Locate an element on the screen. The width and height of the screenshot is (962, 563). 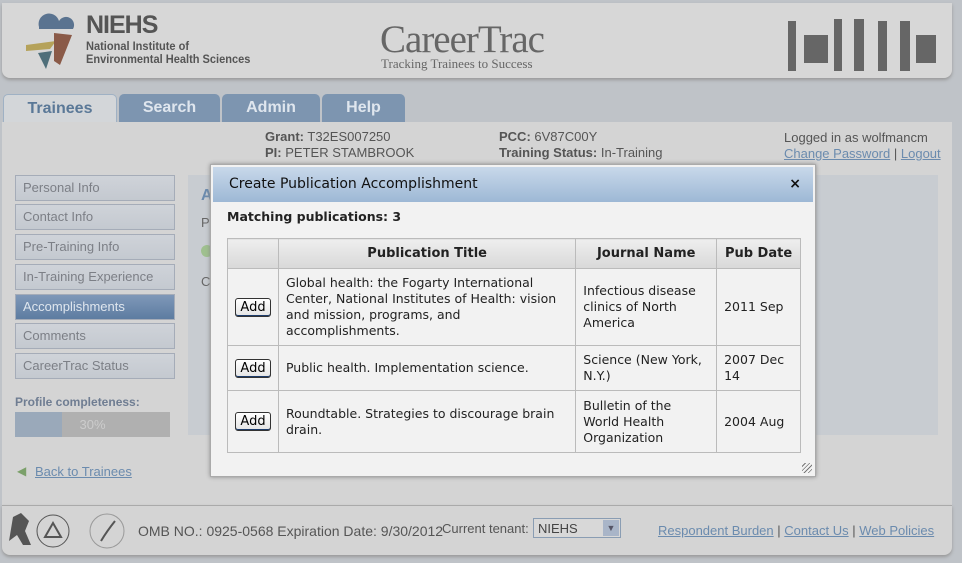
status-value: In-Training is located at coordinates (631, 152).